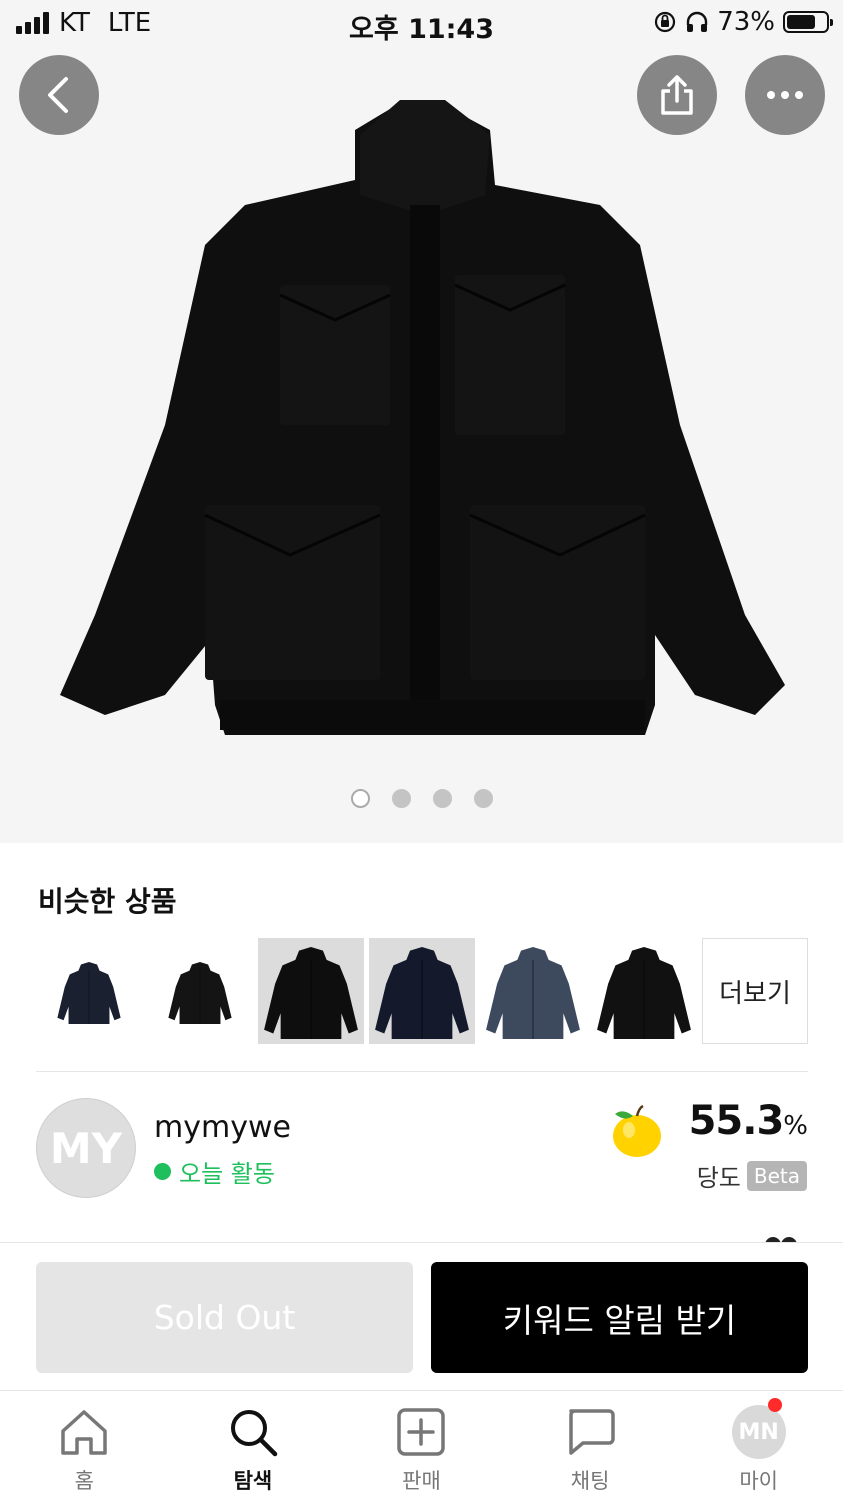 Image resolution: width=843 pixels, height=1500 pixels. What do you see at coordinates (107, 901) in the screenshot?
I see `similar-products-title: 비슷한 상품` at bounding box center [107, 901].